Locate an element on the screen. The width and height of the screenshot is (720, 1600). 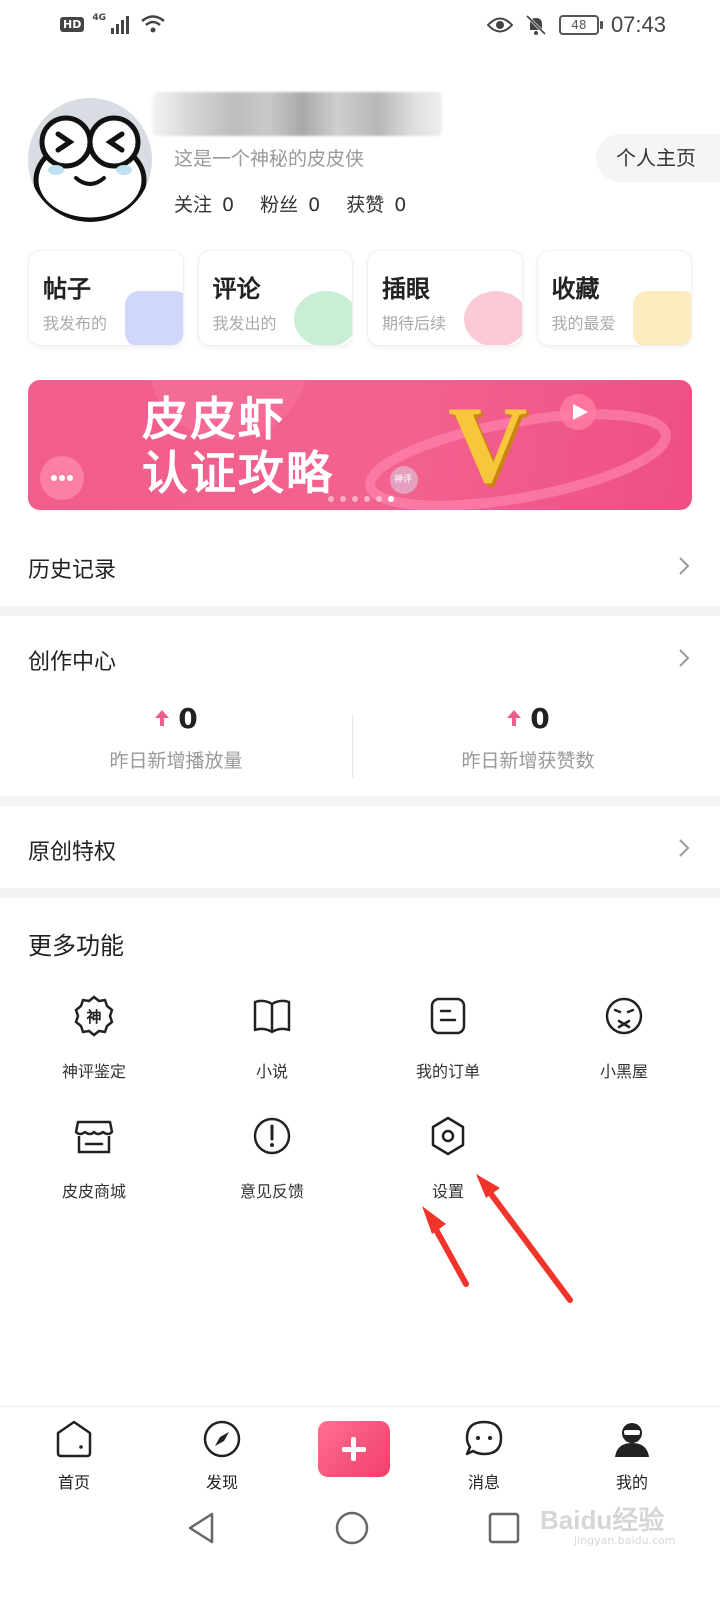
func-orders: 我的订单 is located at coordinates (448, 1038).